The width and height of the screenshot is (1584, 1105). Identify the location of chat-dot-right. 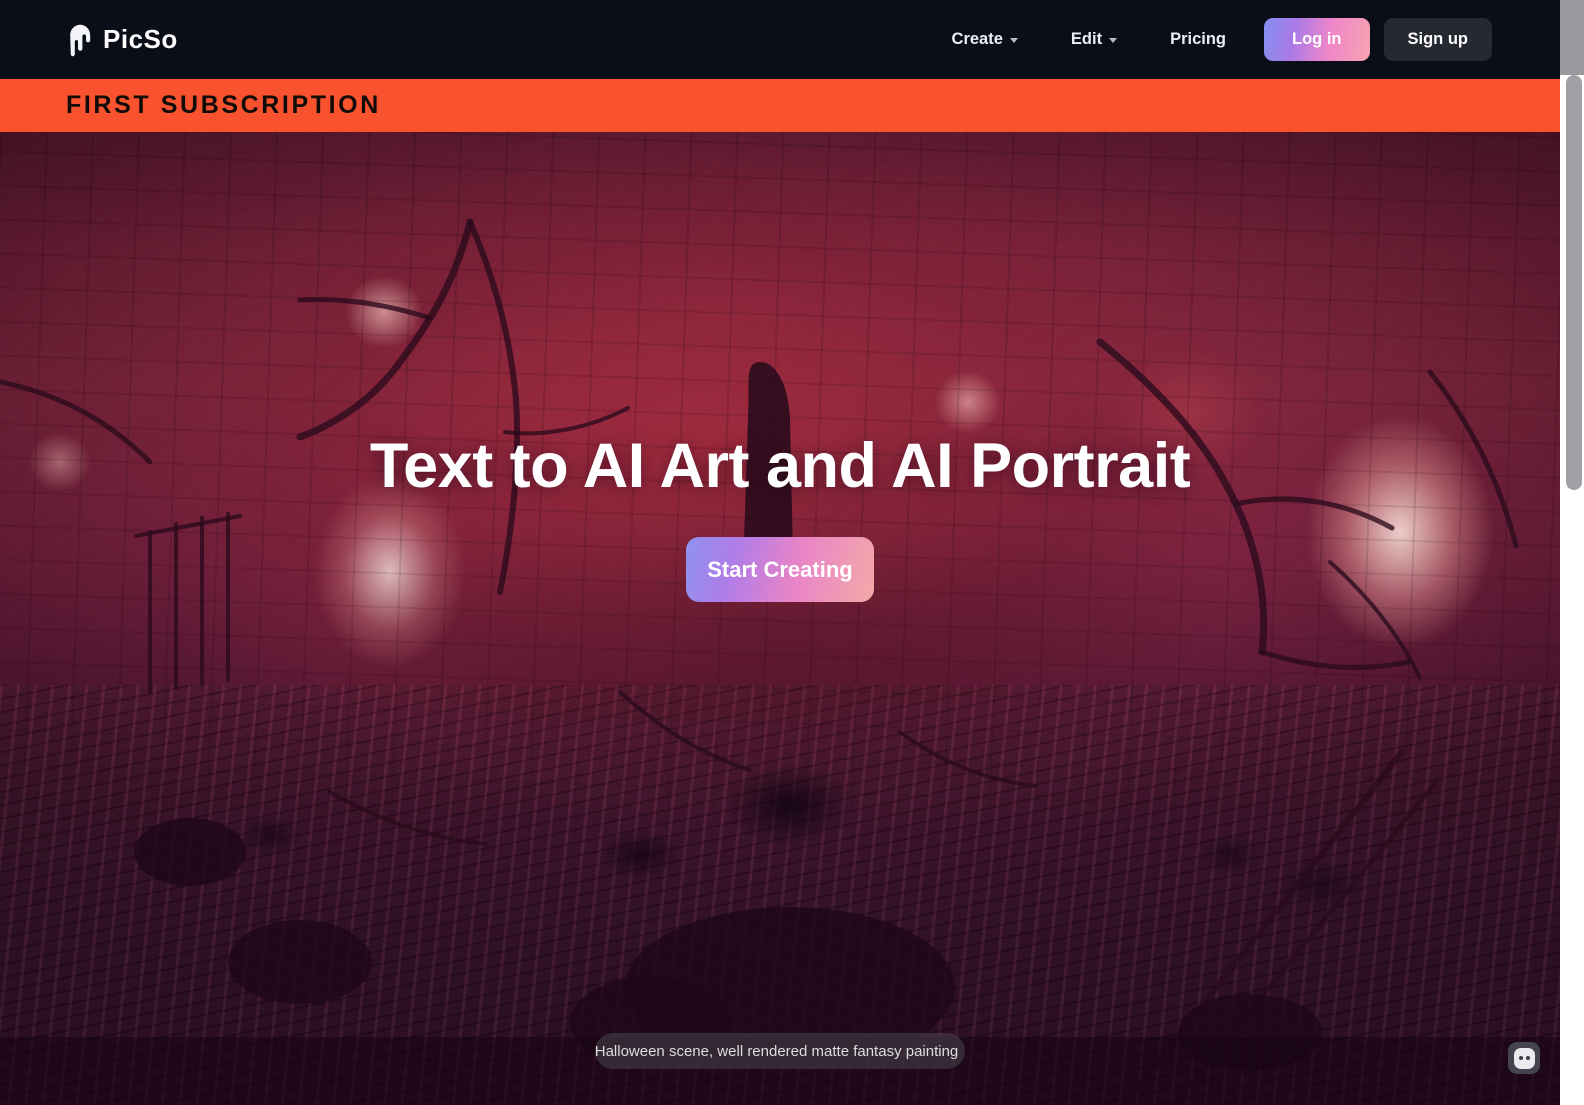
(1527, 1058).